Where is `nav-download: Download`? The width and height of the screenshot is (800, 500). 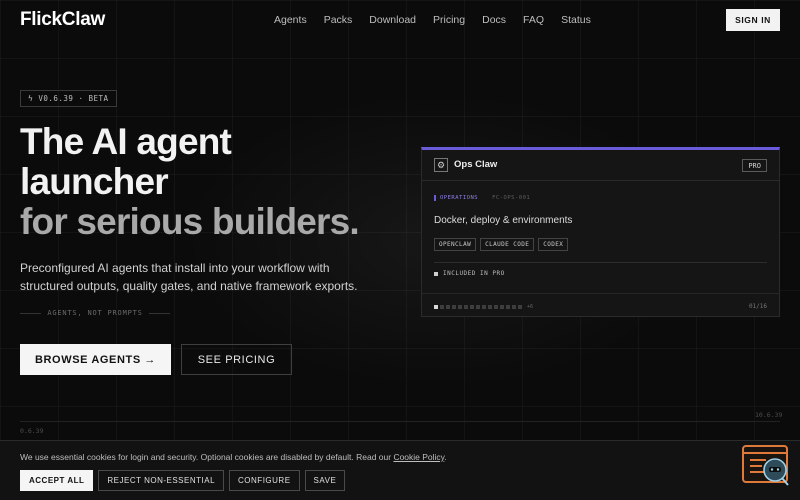
nav-download: Download is located at coordinates (392, 20).